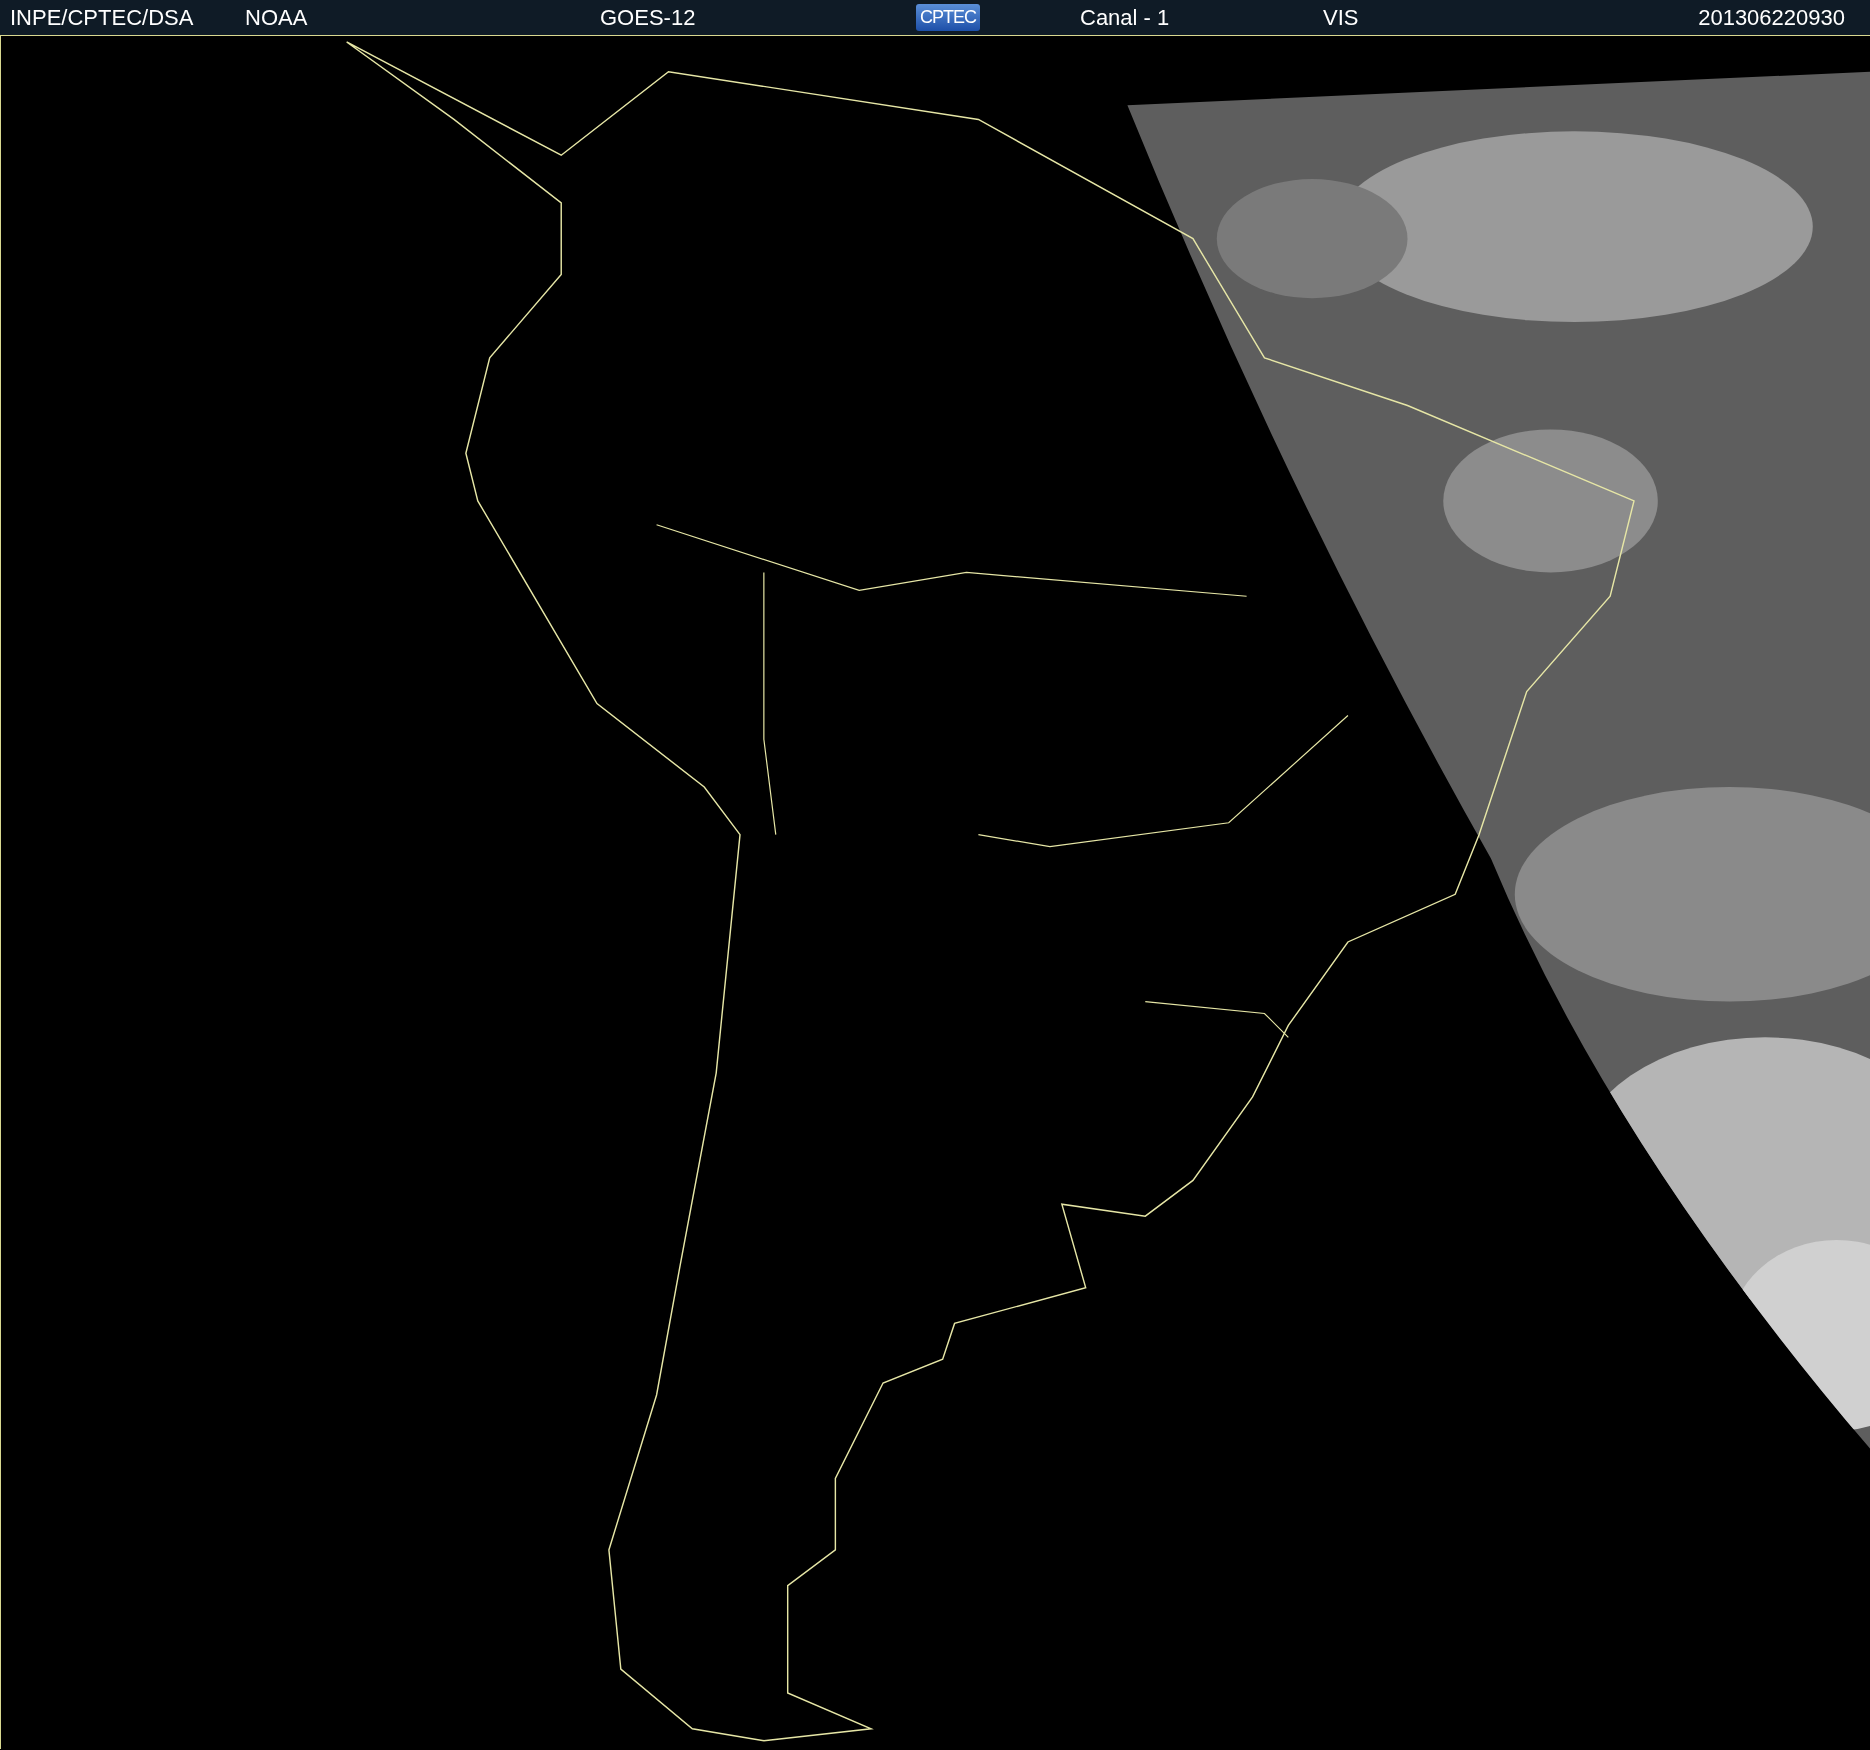 The image size is (1870, 1750). What do you see at coordinates (276, 17) in the screenshot?
I see `agency-label: NOAA` at bounding box center [276, 17].